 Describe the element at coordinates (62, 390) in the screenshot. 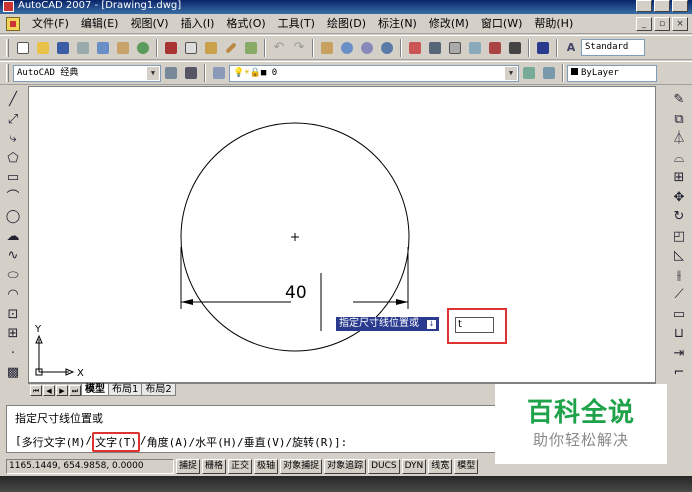

I see `next-tab-icon: ▶` at that location.